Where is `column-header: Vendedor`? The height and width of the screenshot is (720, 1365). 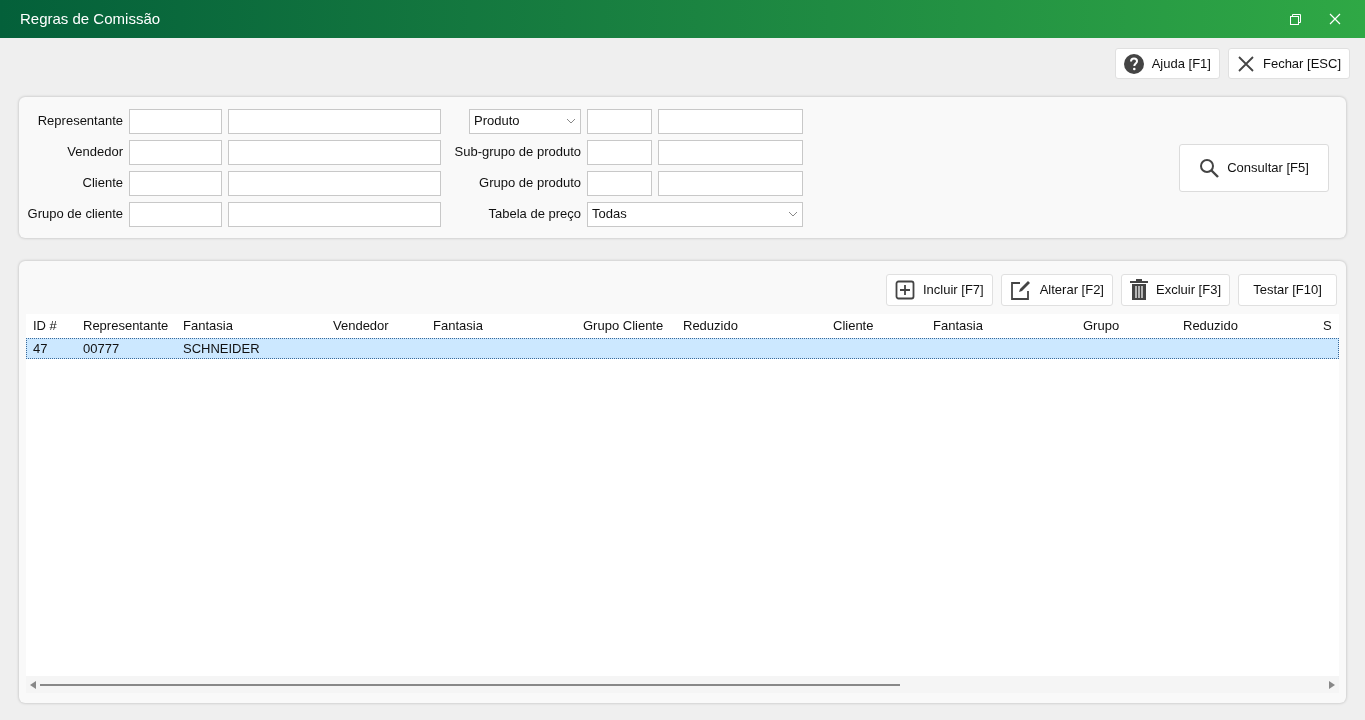 column-header: Vendedor is located at coordinates (383, 326).